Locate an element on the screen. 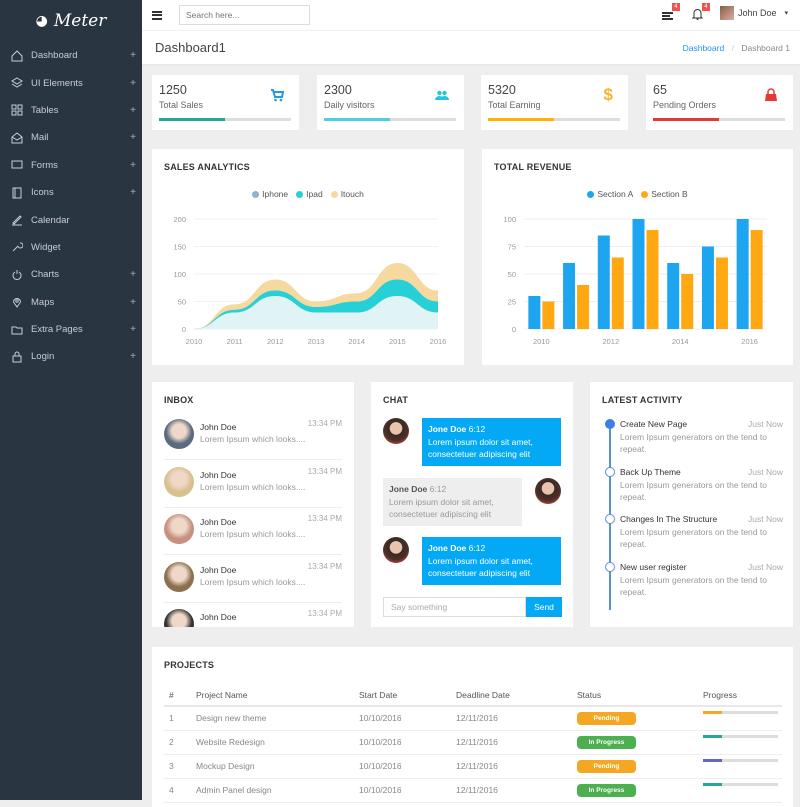  sidebar-item-ui-elements: UI Elements + is located at coordinates (71, 82).